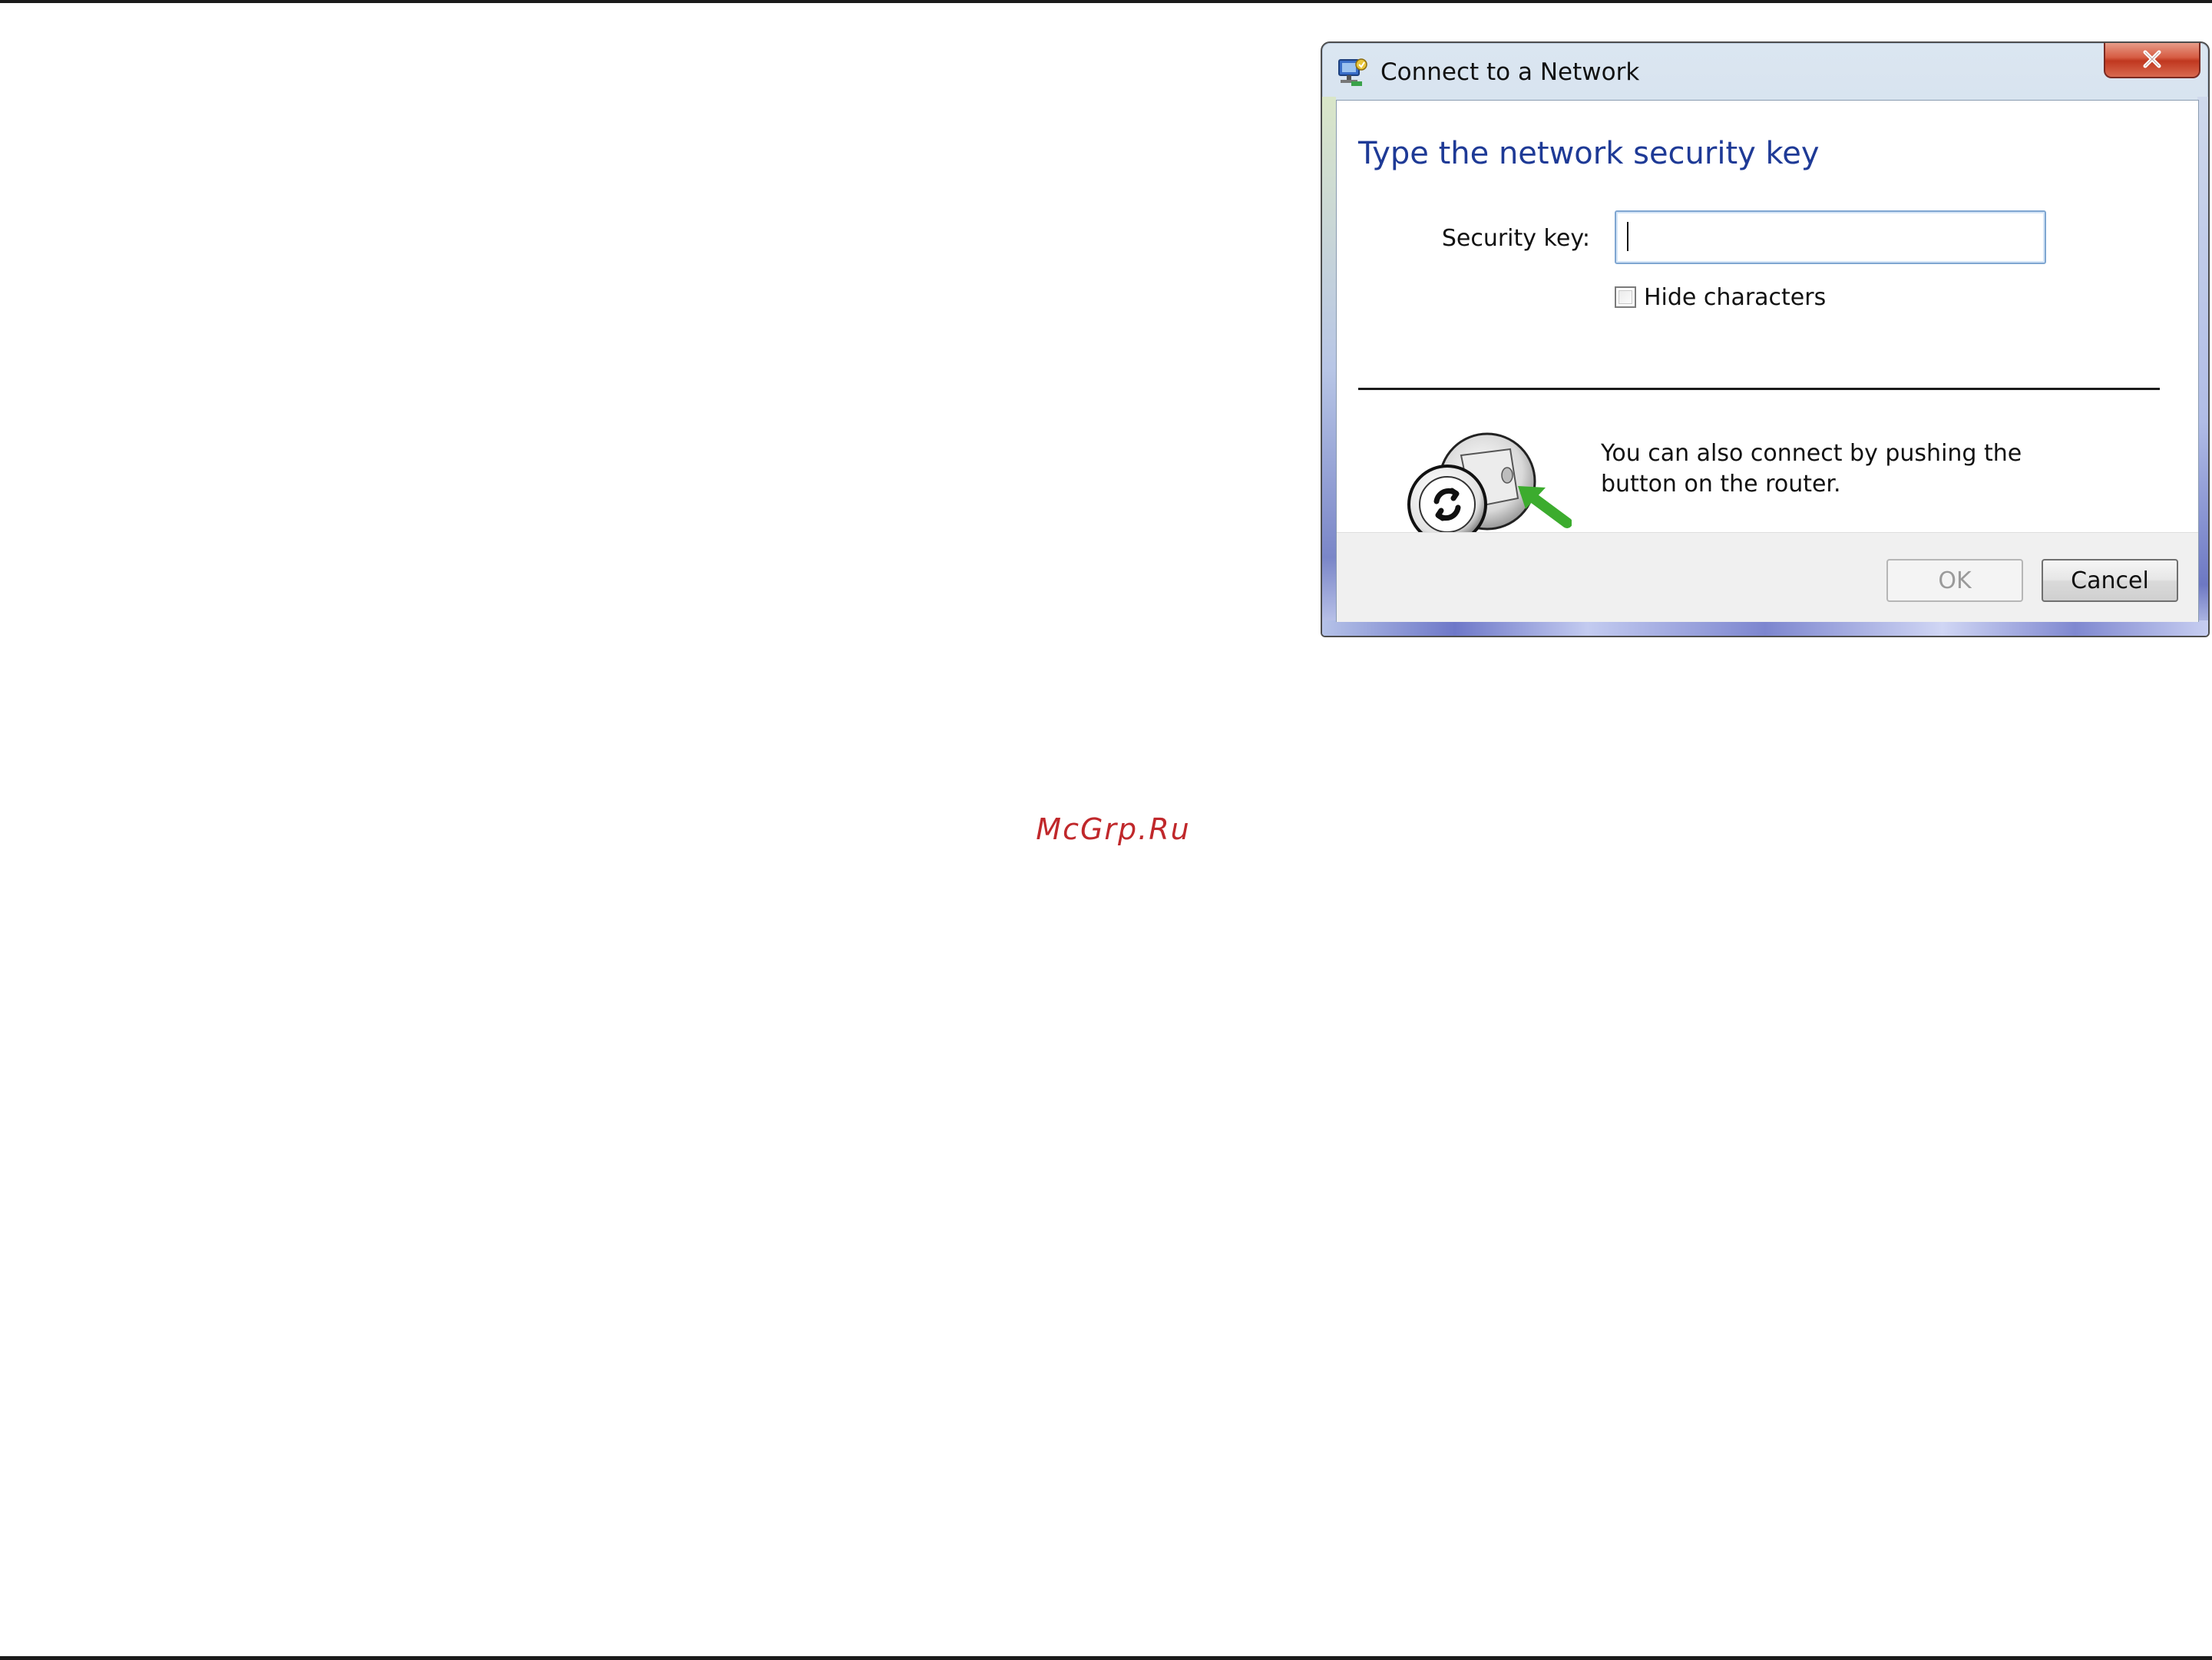 The image size is (2212, 1660). Describe the element at coordinates (1765, 628) in the screenshot. I see `window-frame-bottom` at that location.